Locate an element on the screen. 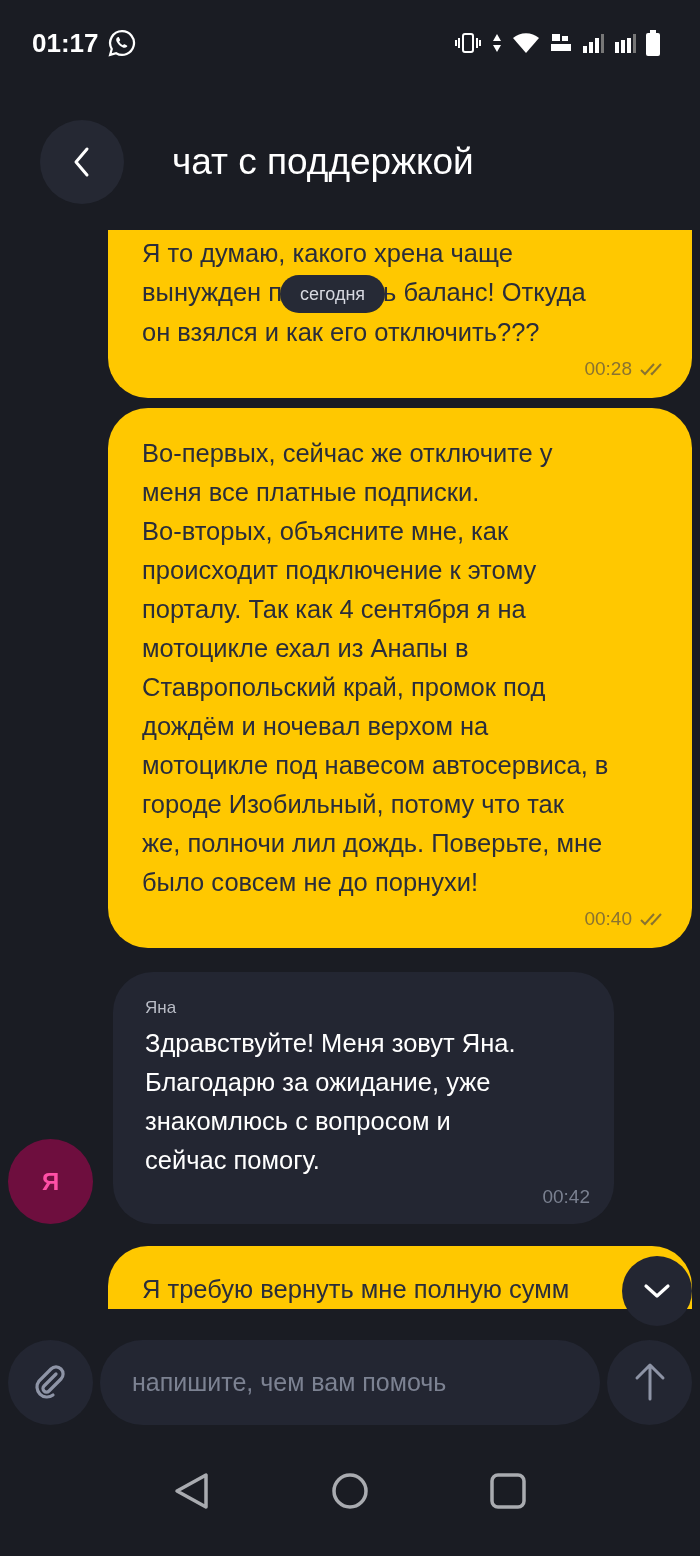 This screenshot has height=1556, width=700. message-time: 00:42 is located at coordinates (566, 1197).